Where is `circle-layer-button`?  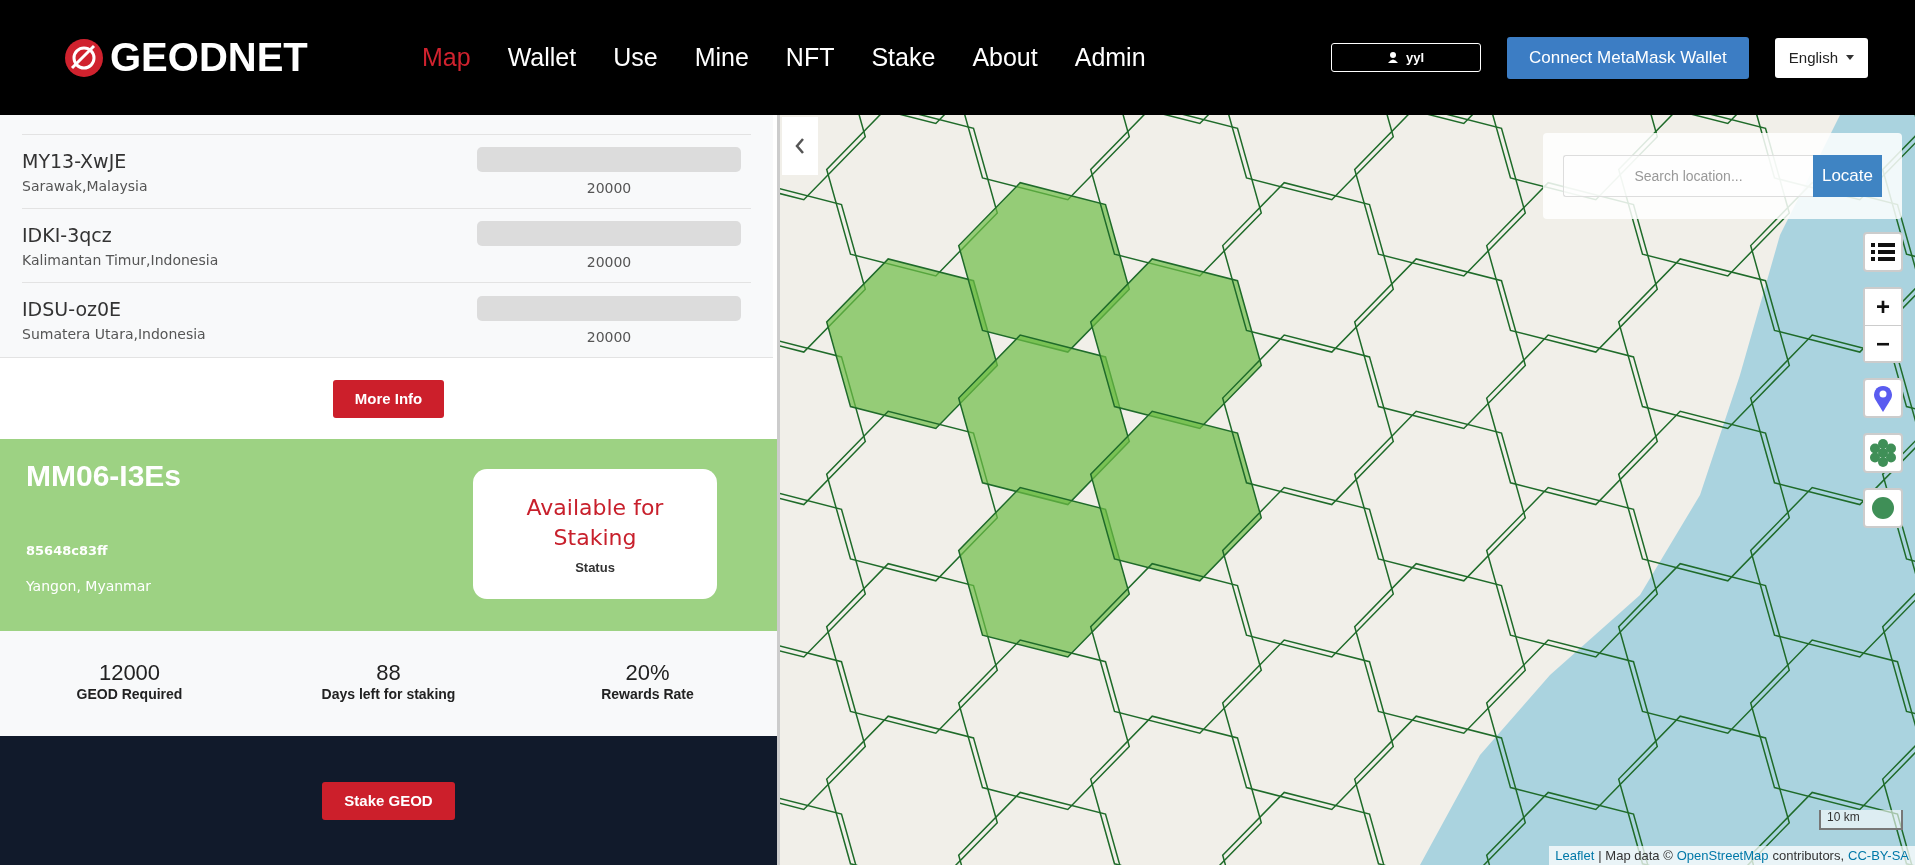
circle-layer-button is located at coordinates (1883, 508).